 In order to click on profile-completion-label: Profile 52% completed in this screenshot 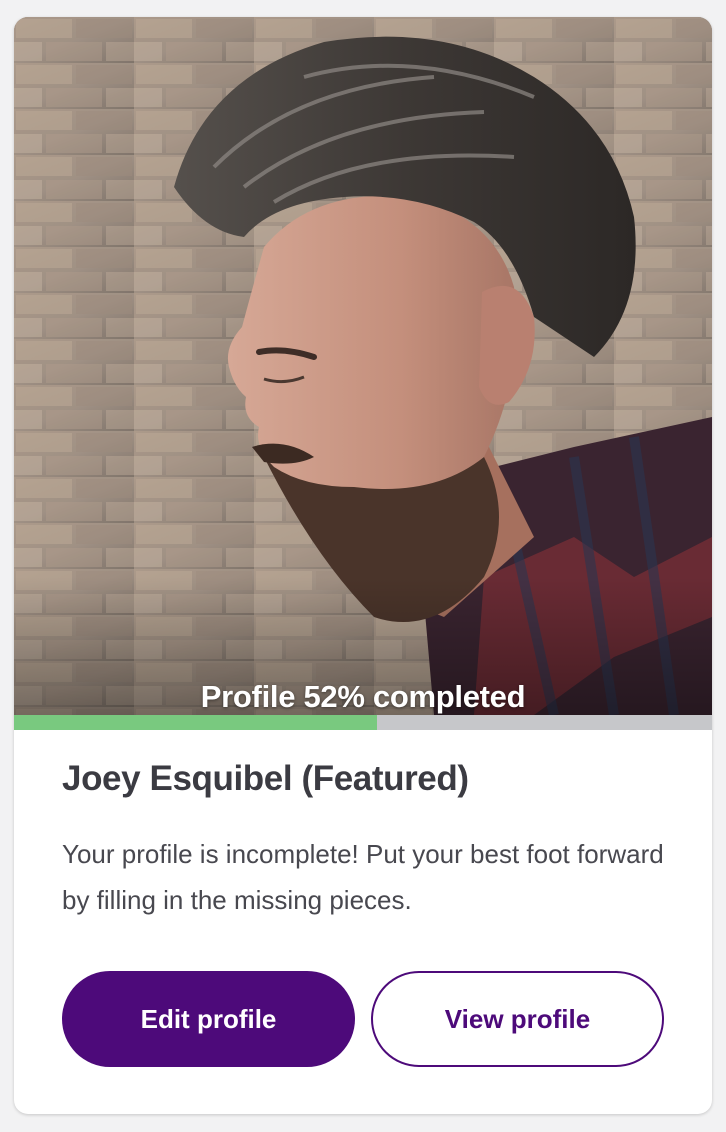, I will do `click(363, 696)`.